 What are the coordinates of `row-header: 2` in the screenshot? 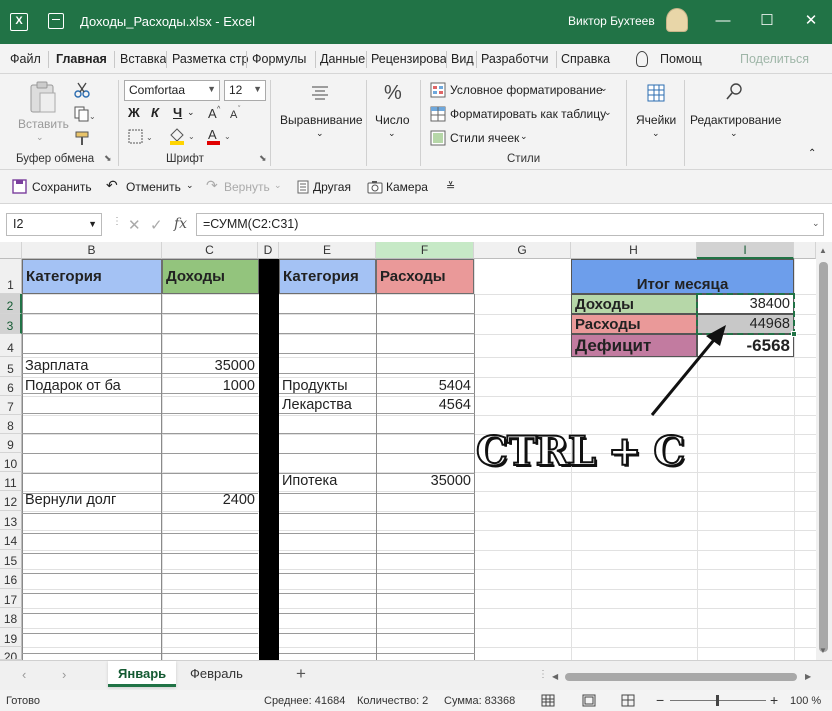 It's located at (11, 304).